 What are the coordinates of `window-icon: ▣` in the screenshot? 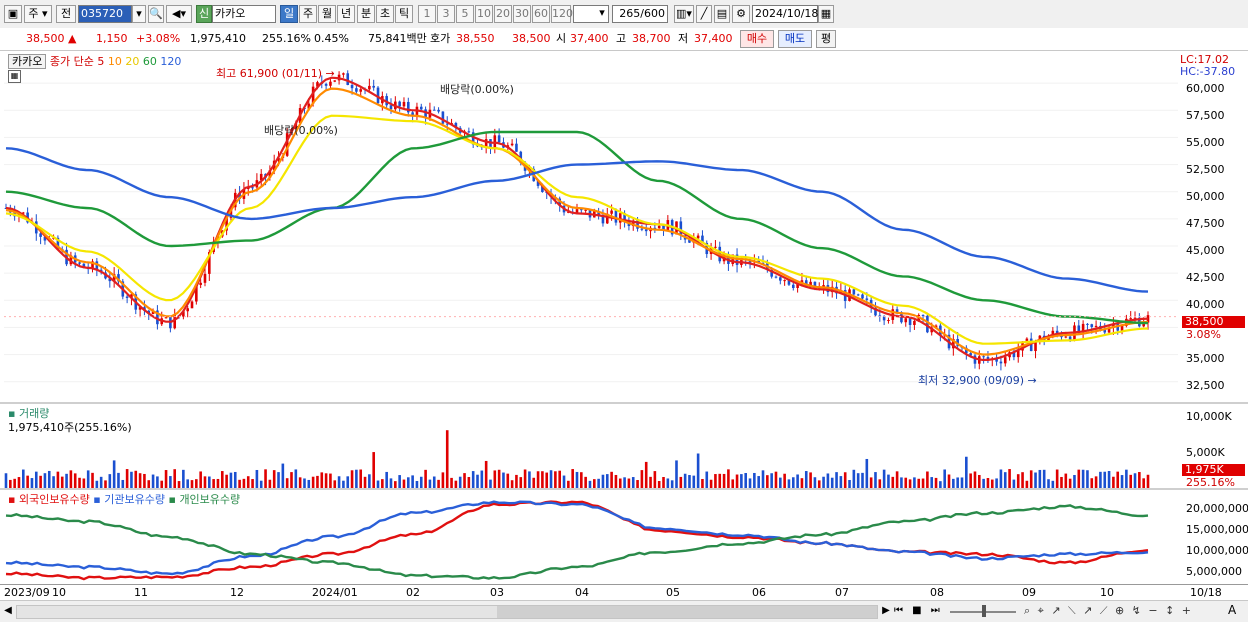 It's located at (13, 14).